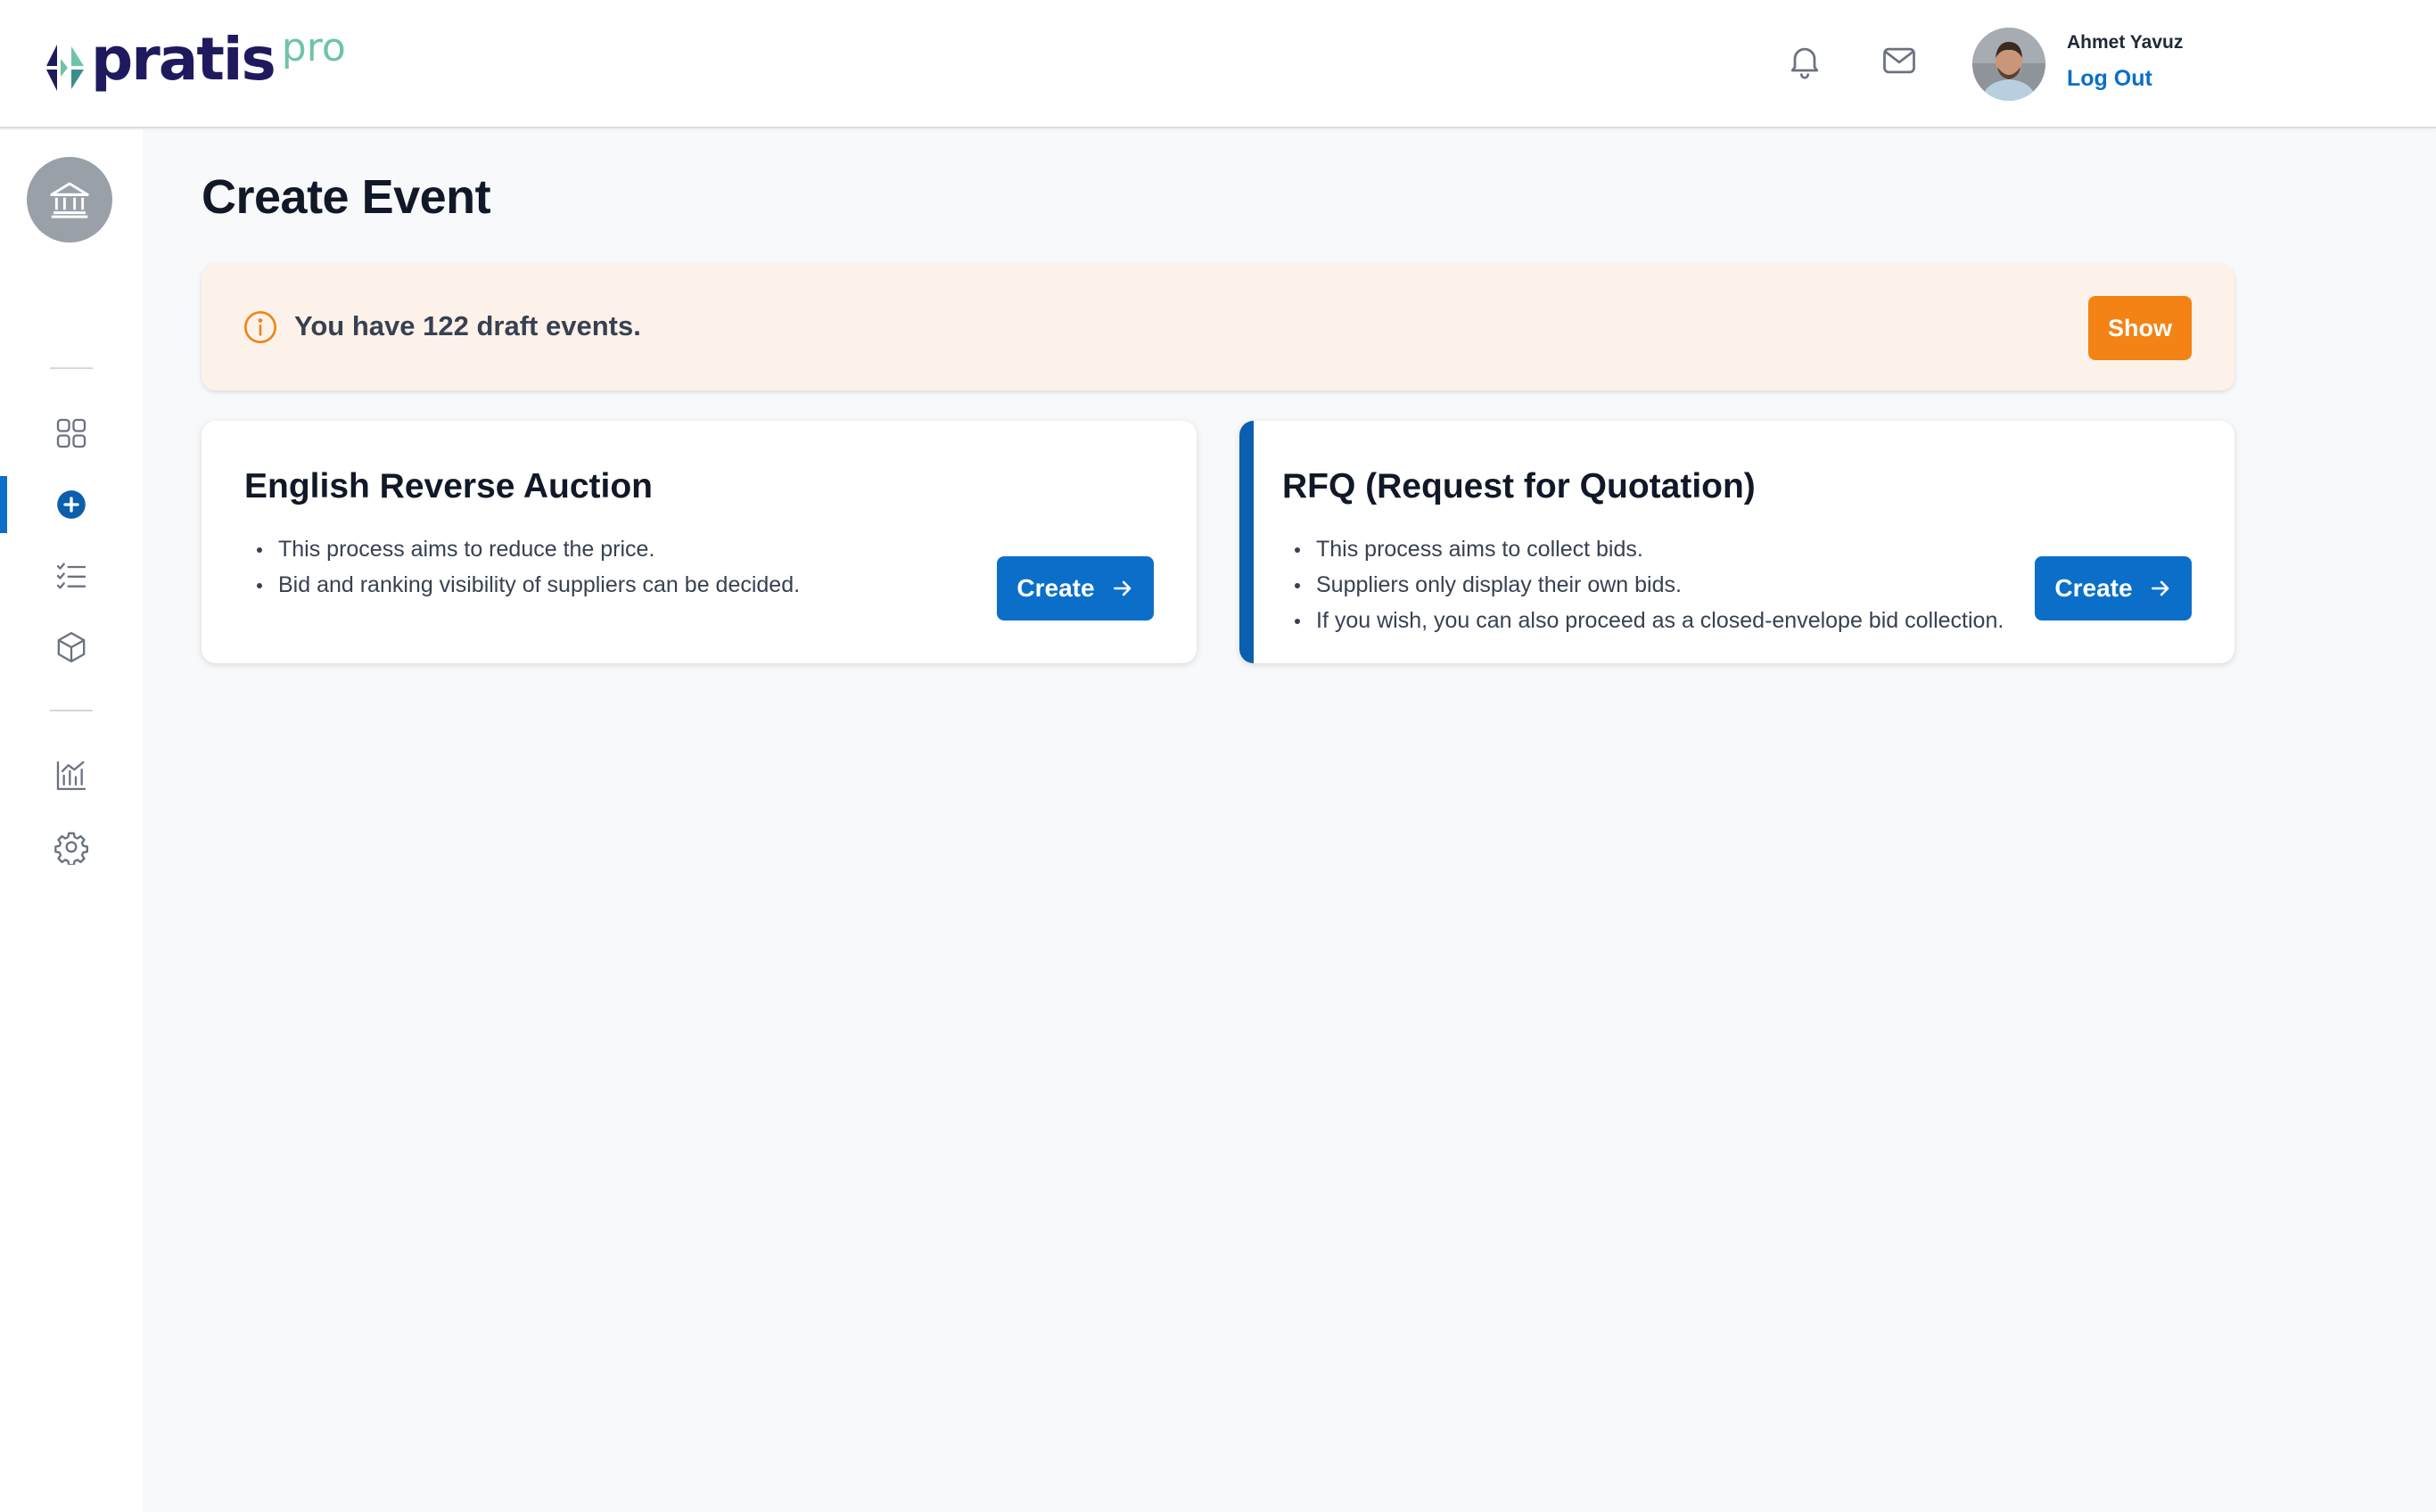 Image resolution: width=2436 pixels, height=1512 pixels. I want to click on create-auction-button: Create, so click(1075, 588).